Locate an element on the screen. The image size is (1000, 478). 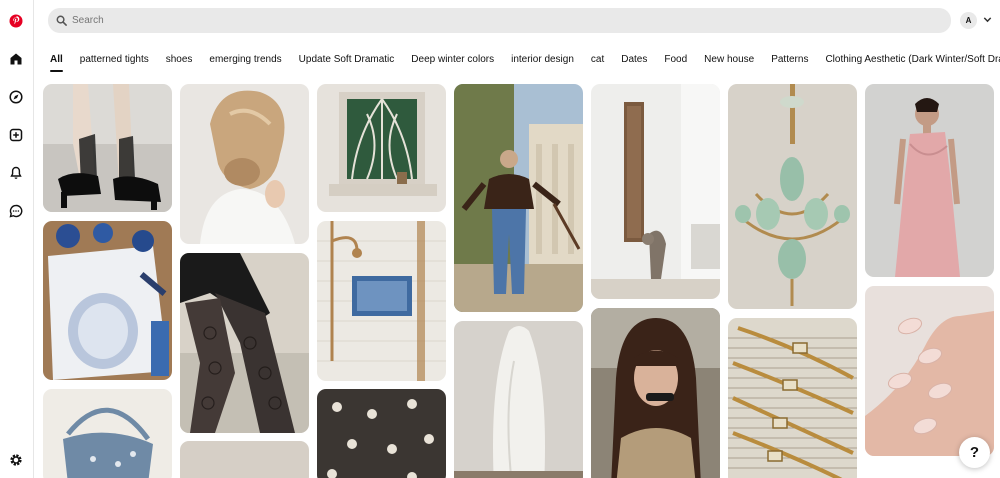
tab-food: Food is located at coordinates (675, 62).